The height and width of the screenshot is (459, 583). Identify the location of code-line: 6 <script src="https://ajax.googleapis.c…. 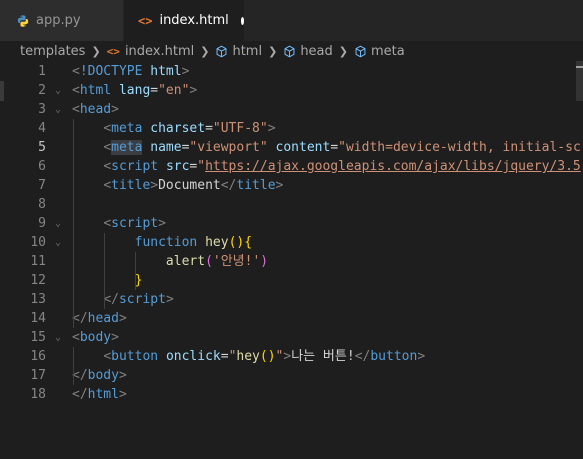
(291, 166).